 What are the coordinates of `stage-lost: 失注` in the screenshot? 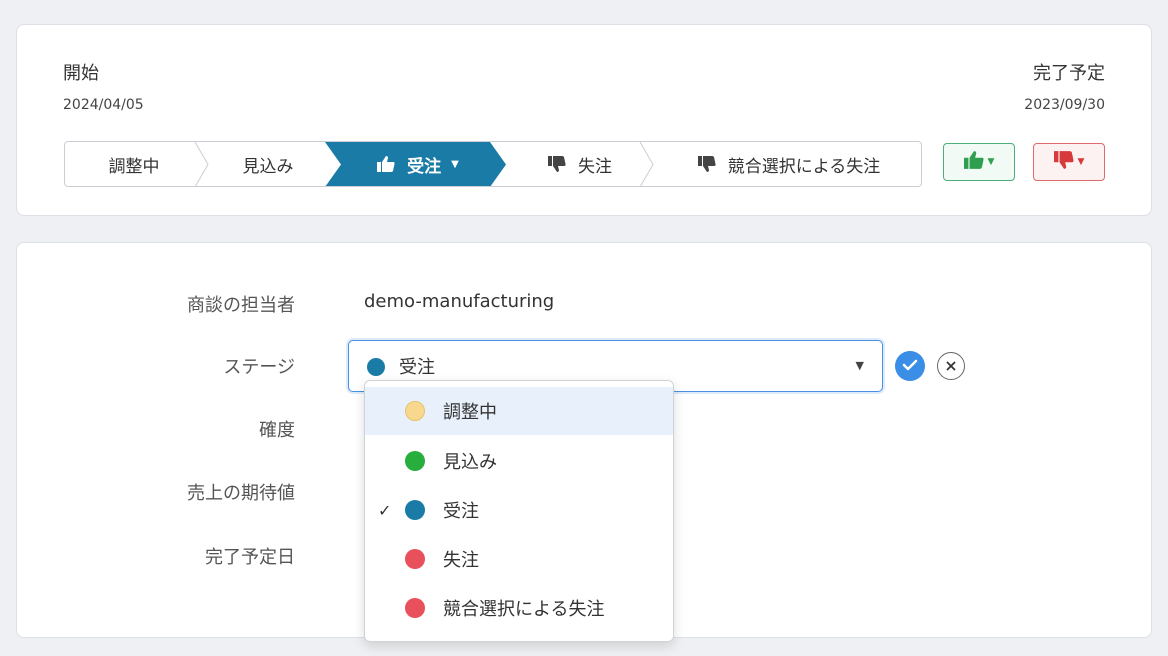 It's located at (580, 164).